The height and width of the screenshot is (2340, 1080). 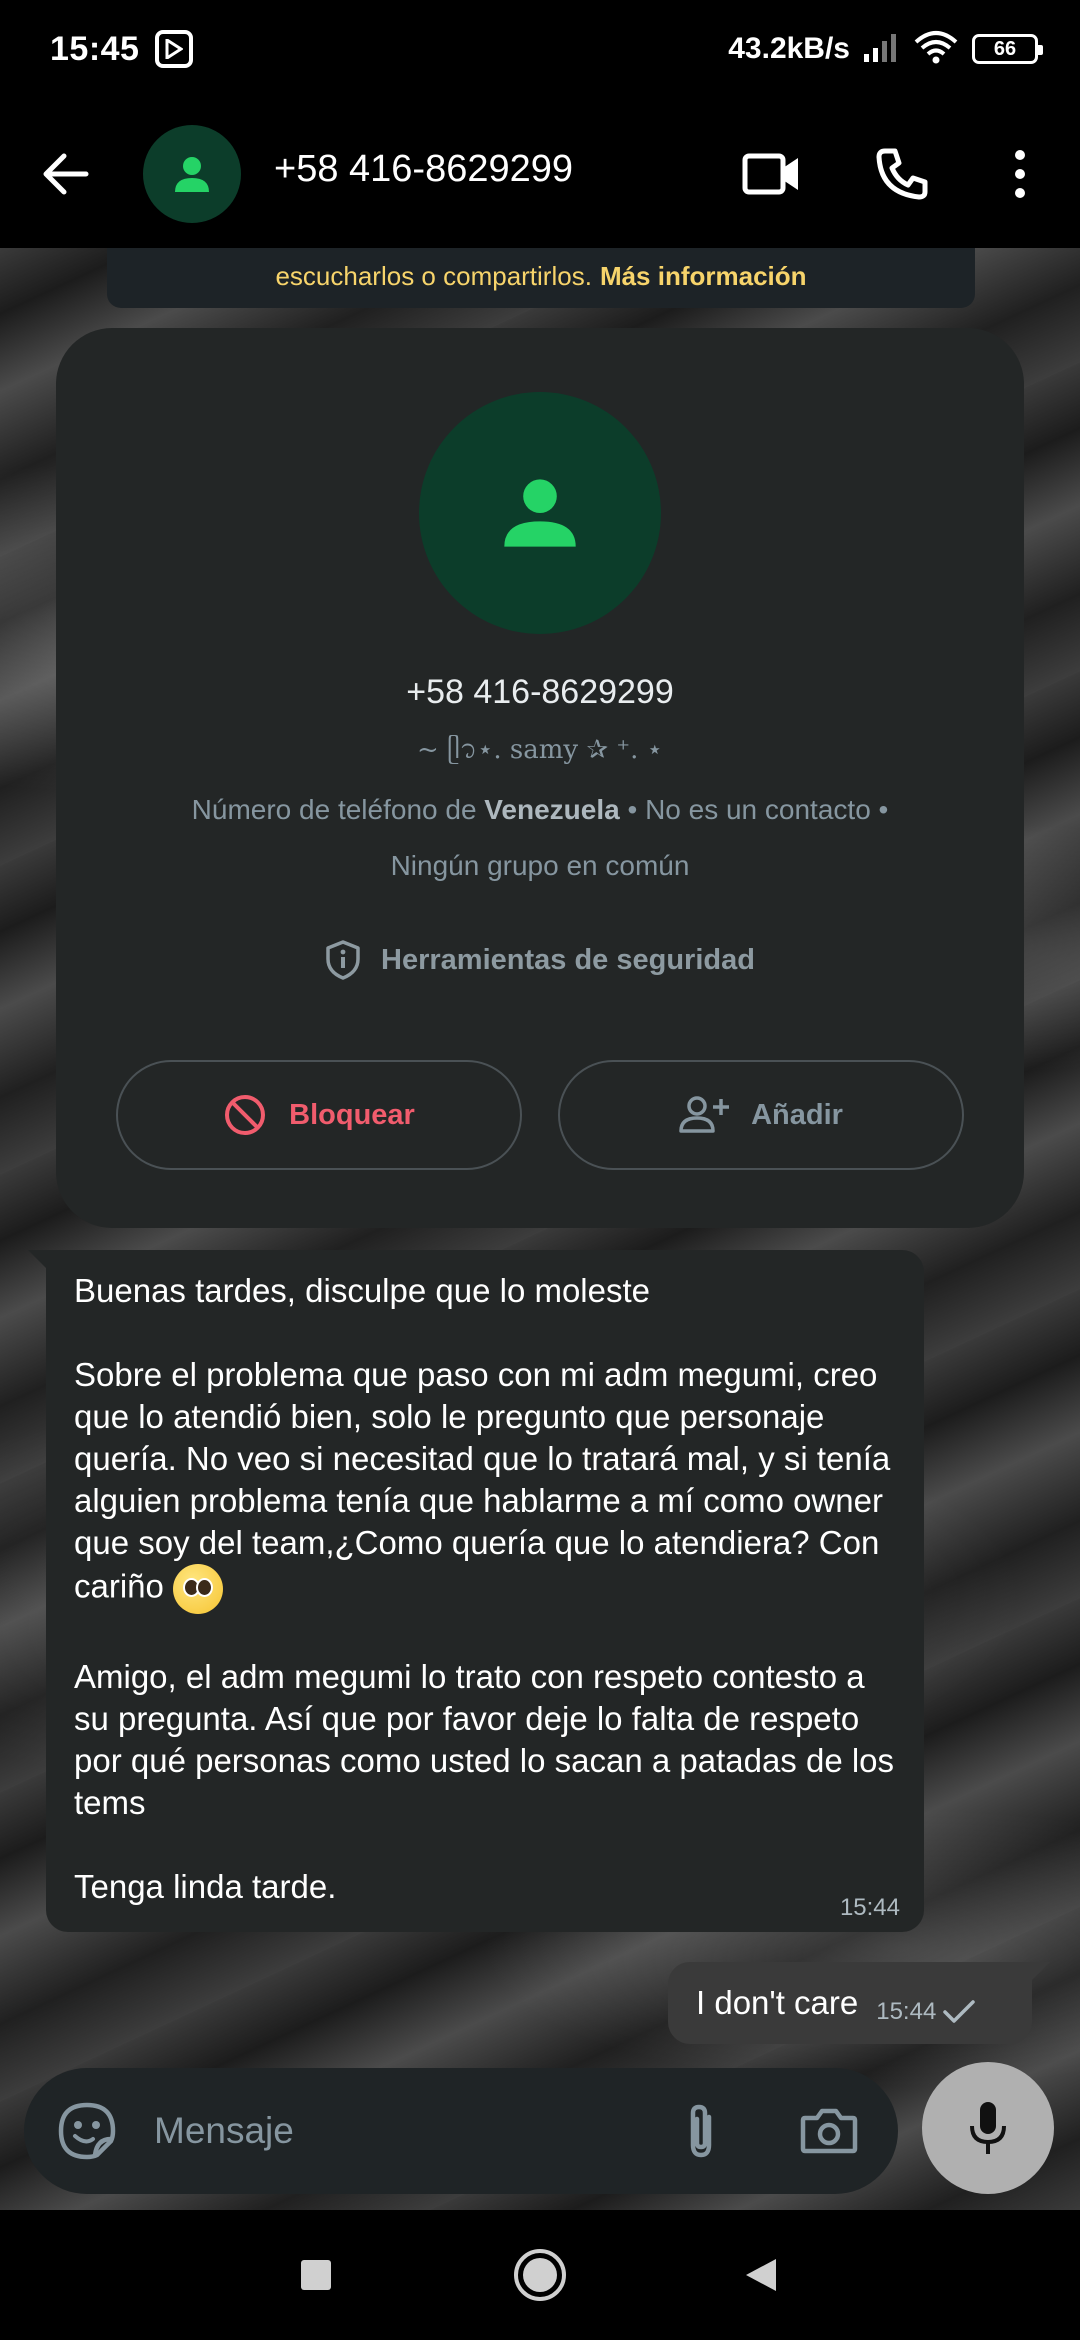 What do you see at coordinates (540, 692) in the screenshot?
I see `card-phone-number: +58 416-8629299` at bounding box center [540, 692].